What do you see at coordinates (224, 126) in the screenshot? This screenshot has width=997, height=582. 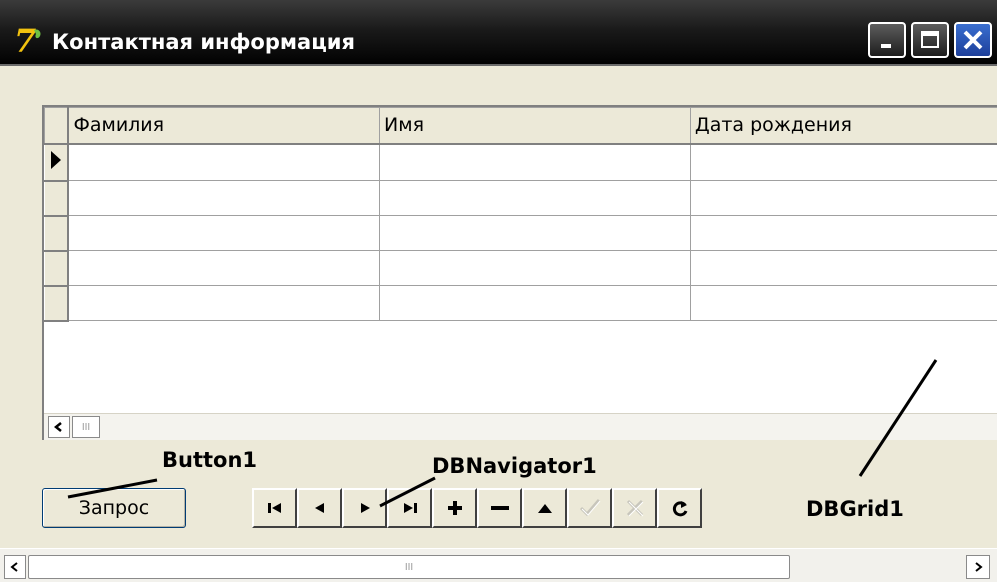 I see `column-header-familiya: Фамилия` at bounding box center [224, 126].